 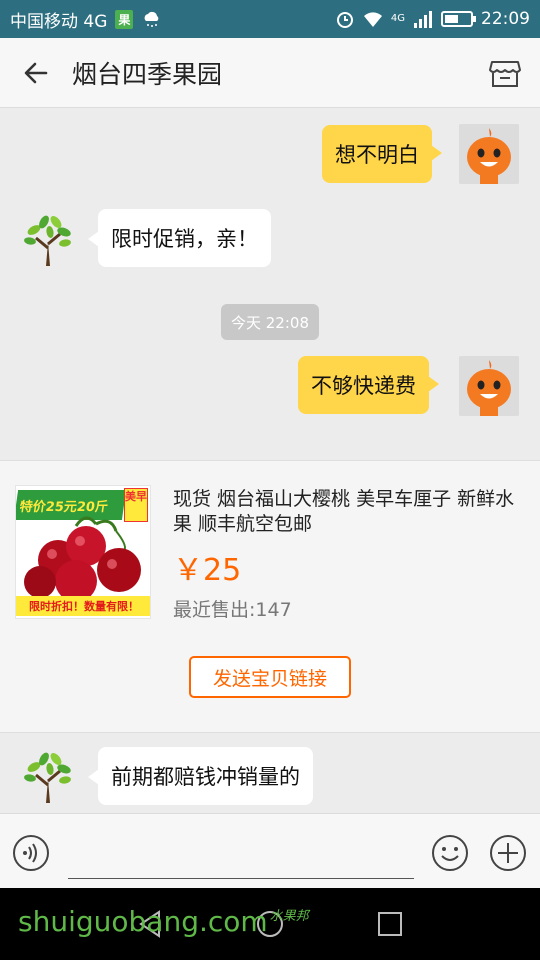 I want to click on chat-header: 烟台四季果园, so click(x=270, y=73).